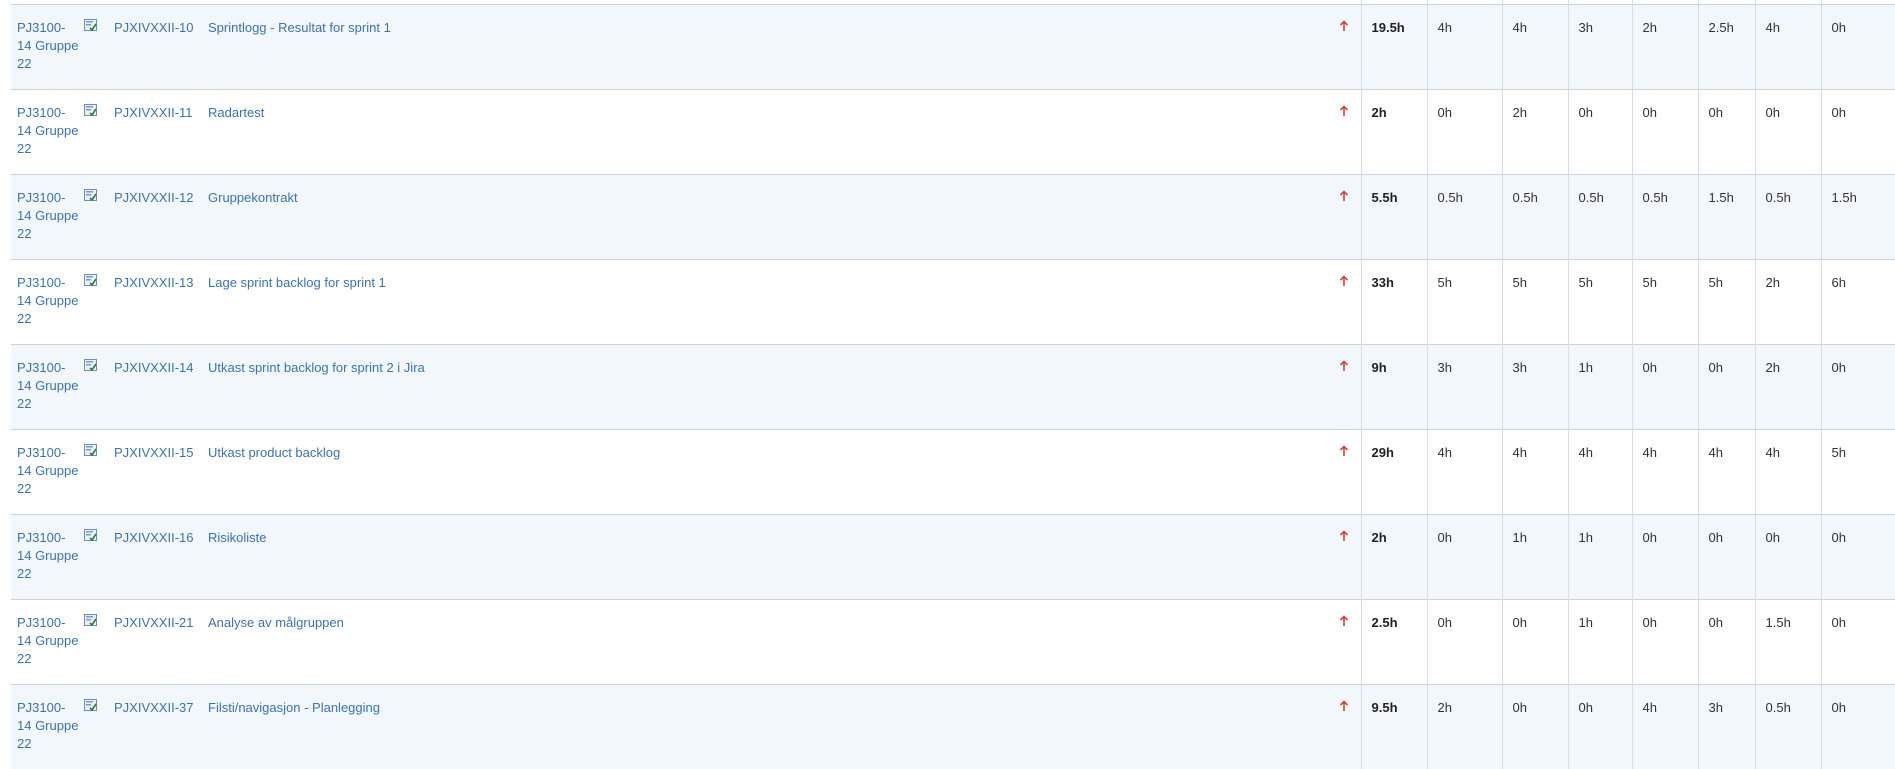 The image size is (1895, 769). I want to click on total-time-cell: 2h, so click(1393, 132).